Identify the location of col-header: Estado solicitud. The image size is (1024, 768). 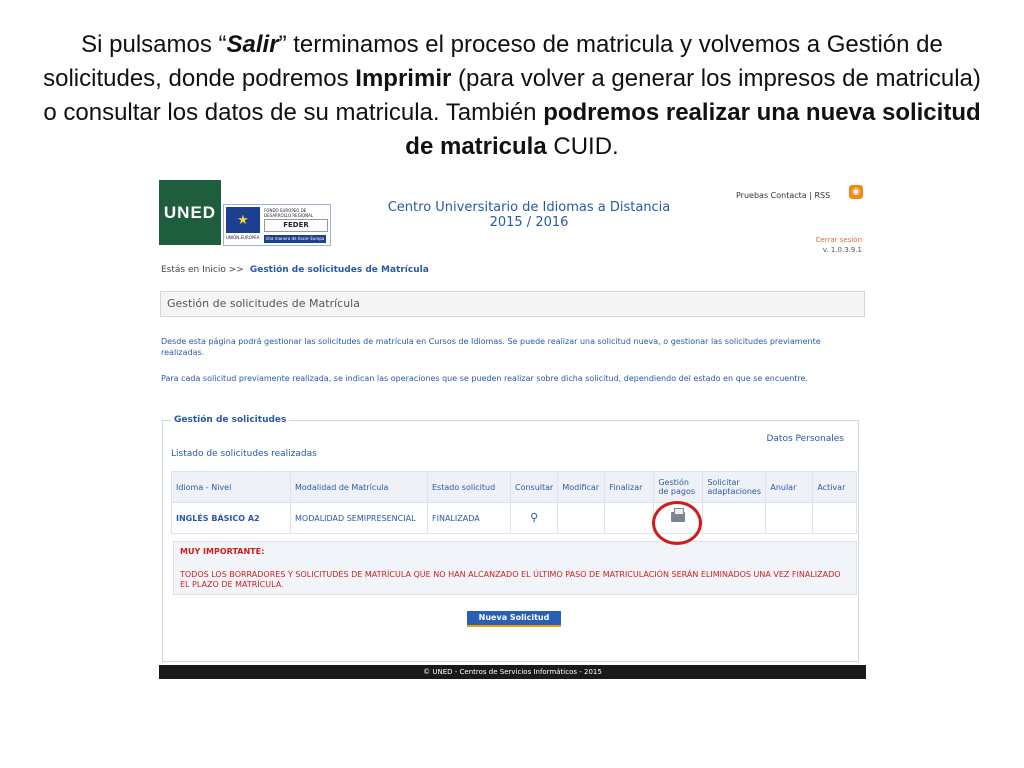
(469, 487).